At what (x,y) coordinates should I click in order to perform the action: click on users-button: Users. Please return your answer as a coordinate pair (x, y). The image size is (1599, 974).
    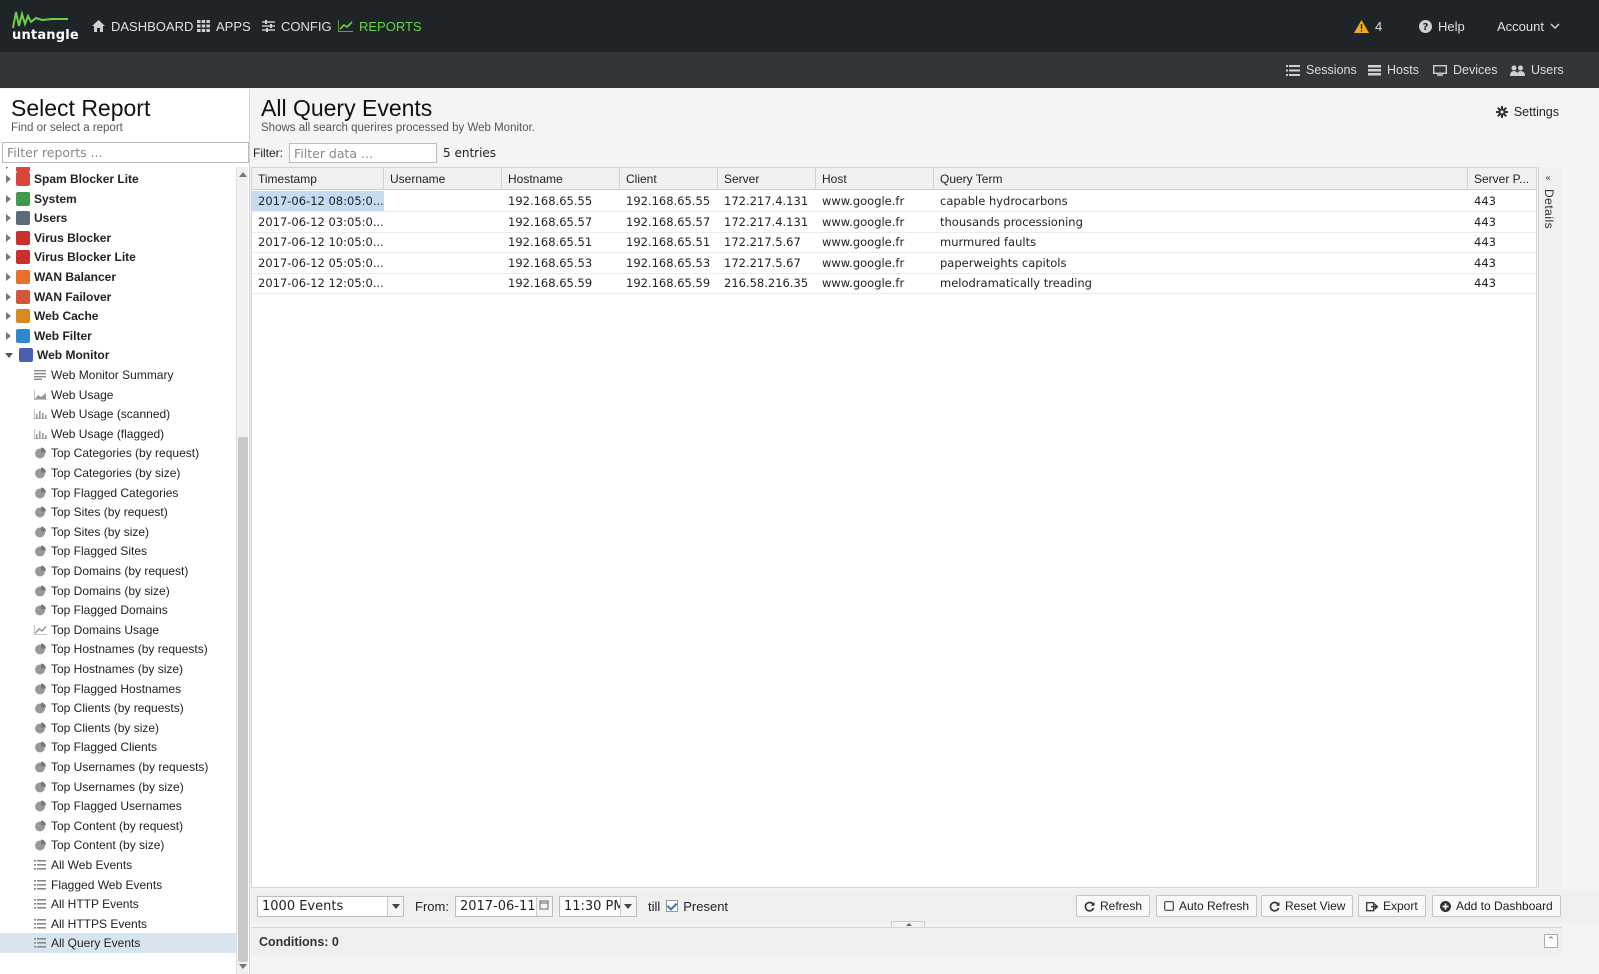
    Looking at the image, I should click on (1537, 70).